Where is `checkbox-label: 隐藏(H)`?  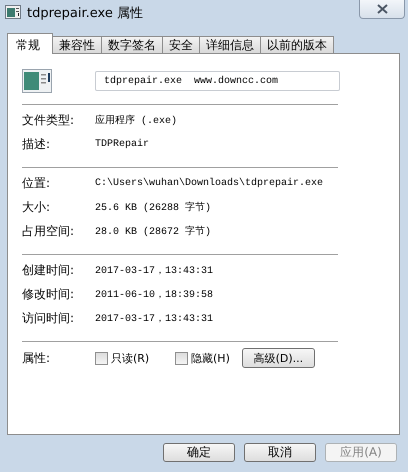 checkbox-label: 隐藏(H) is located at coordinates (210, 358).